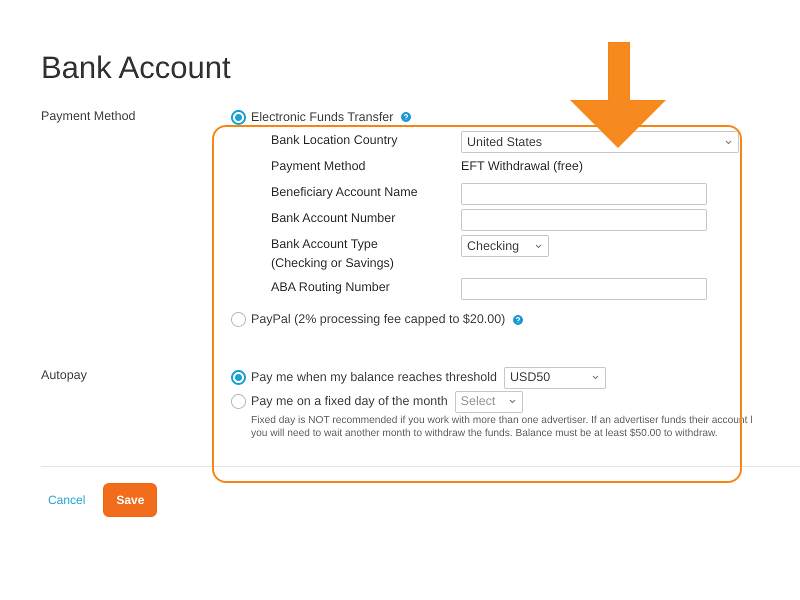 The width and height of the screenshot is (800, 600). Describe the element at coordinates (331, 287) in the screenshot. I see `field-label: ABA Routing Number` at that location.